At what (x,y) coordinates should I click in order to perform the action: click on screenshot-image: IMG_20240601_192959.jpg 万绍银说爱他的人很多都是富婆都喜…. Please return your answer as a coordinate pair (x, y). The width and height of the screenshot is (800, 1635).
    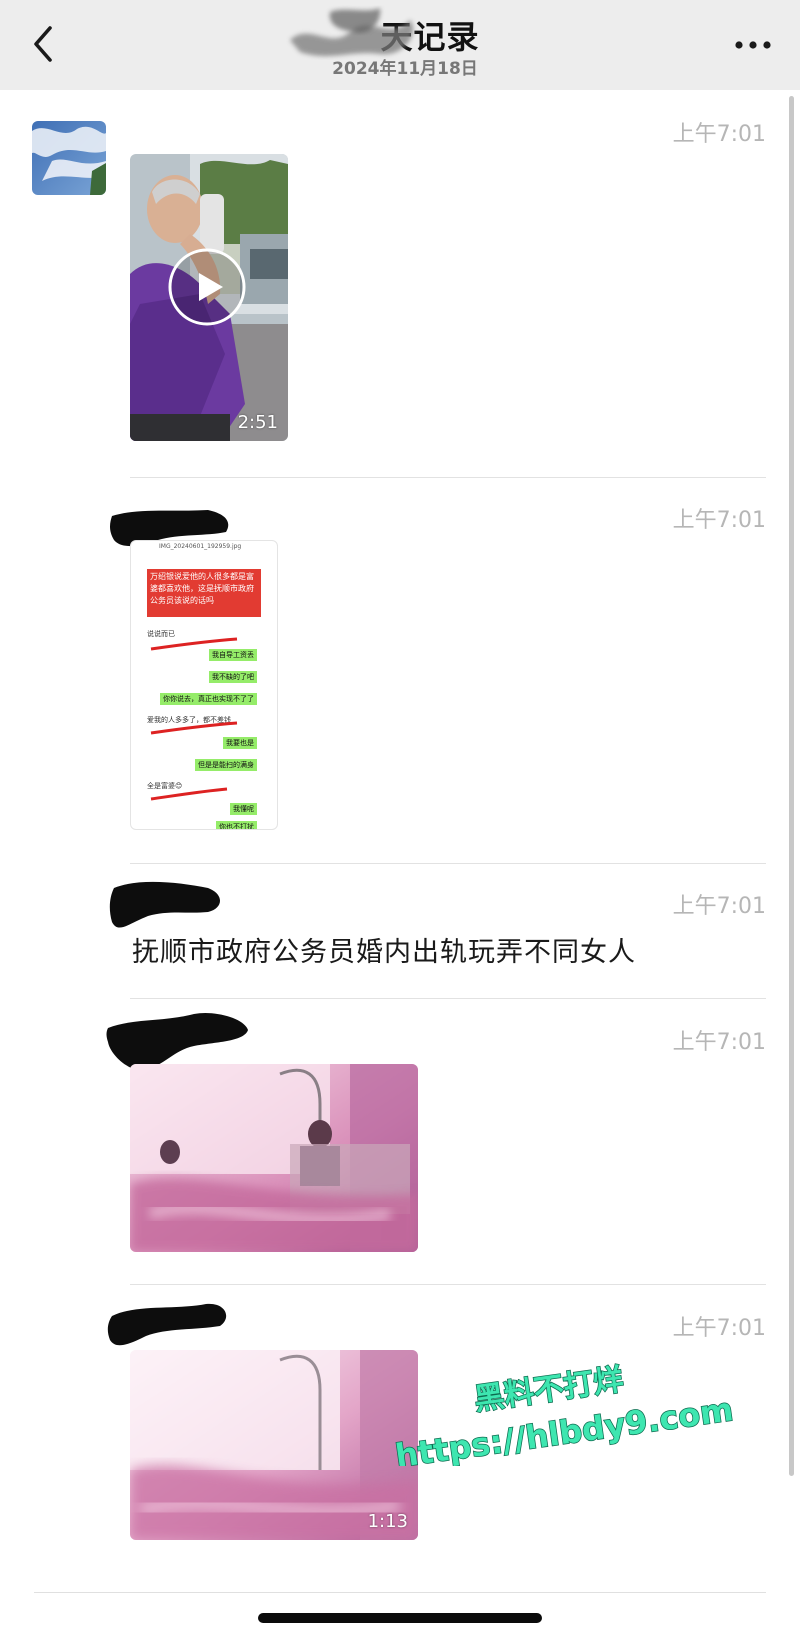
    Looking at the image, I should click on (204, 685).